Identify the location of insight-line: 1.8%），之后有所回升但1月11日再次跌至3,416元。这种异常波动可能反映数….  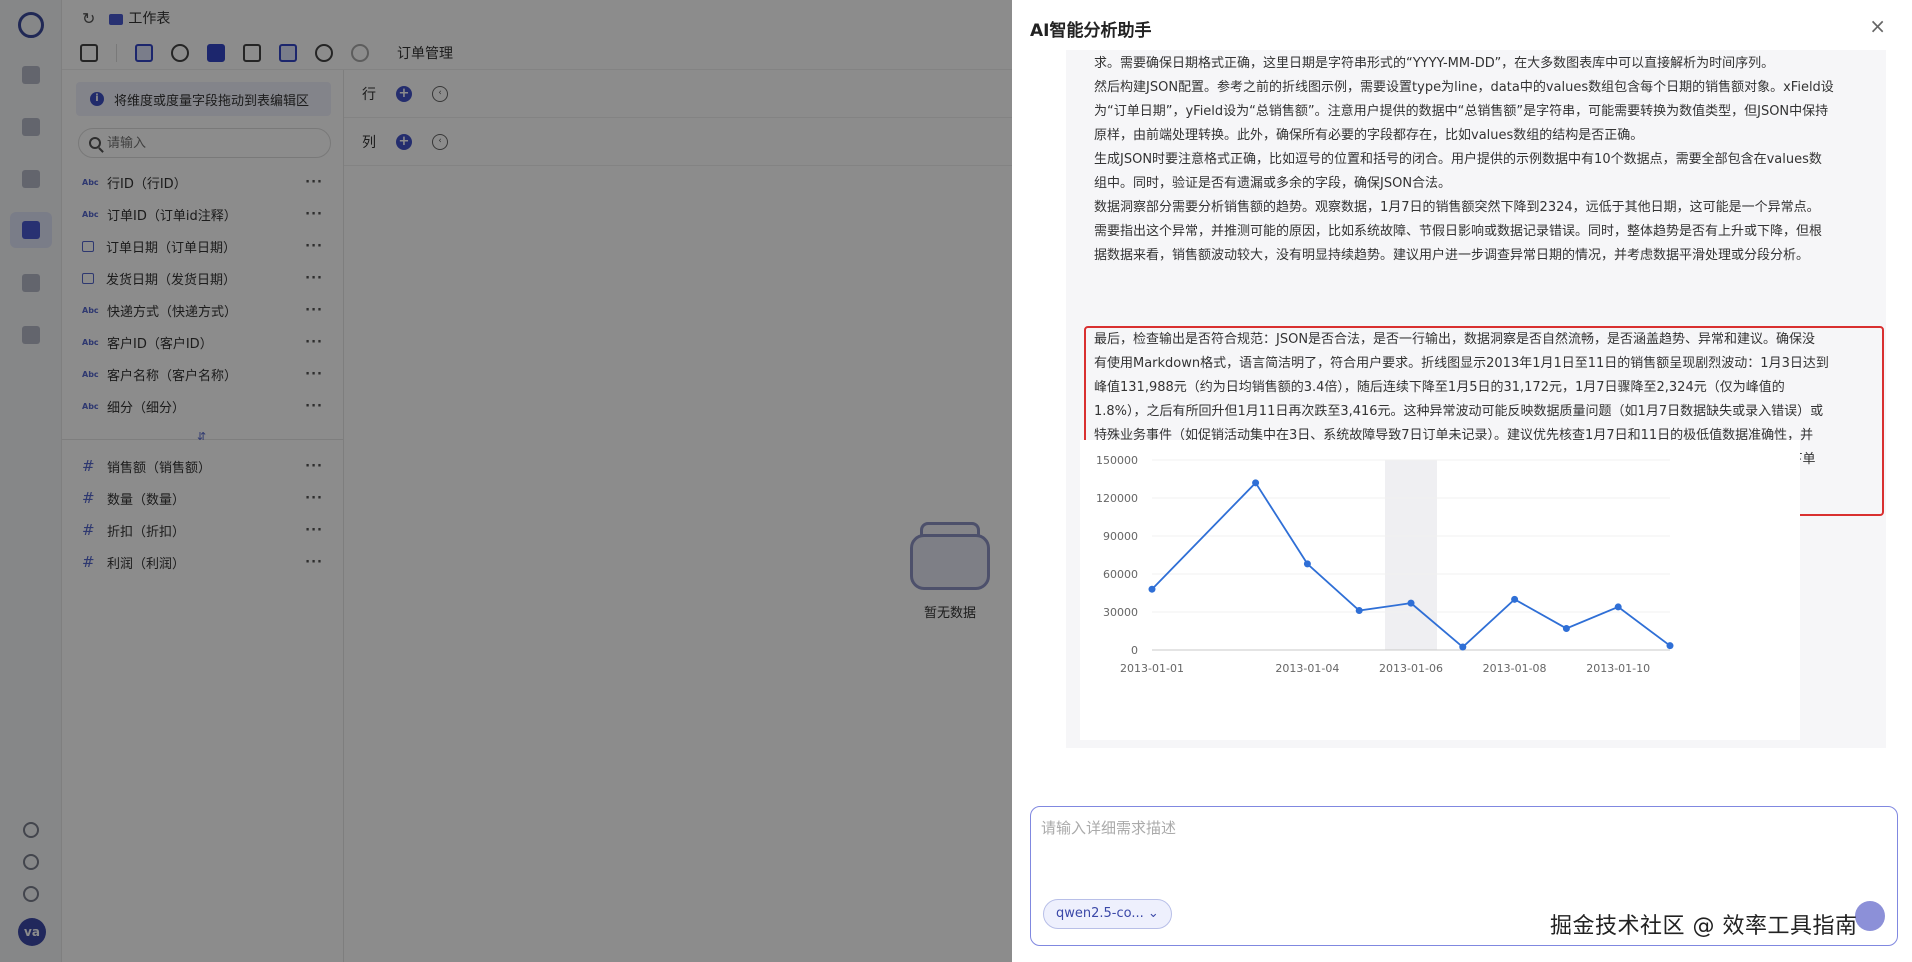
(1459, 411).